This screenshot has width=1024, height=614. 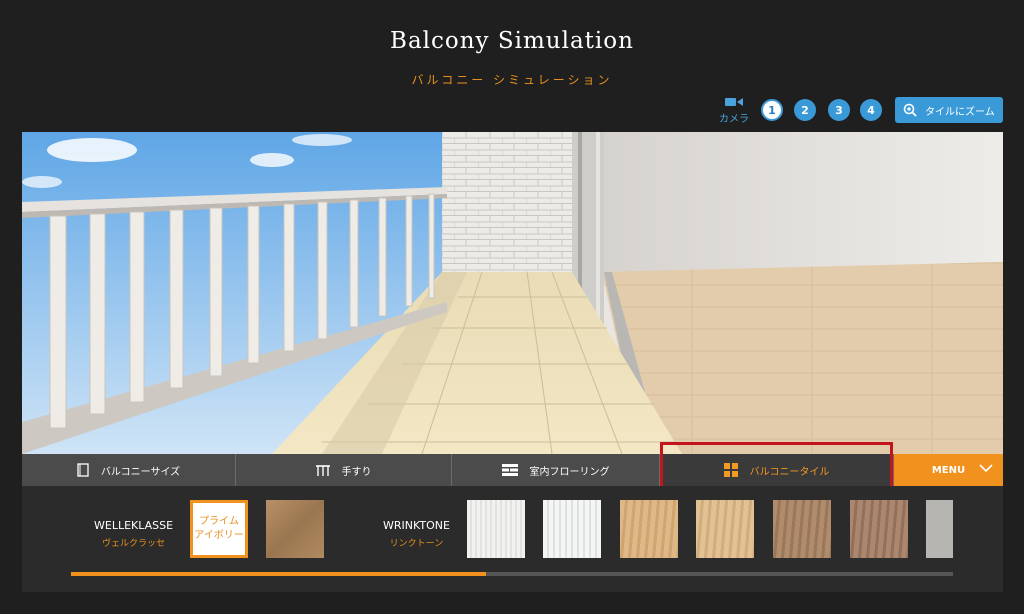 I want to click on series-welleklasse-jp: ヴェルクラッセ, so click(x=134, y=544).